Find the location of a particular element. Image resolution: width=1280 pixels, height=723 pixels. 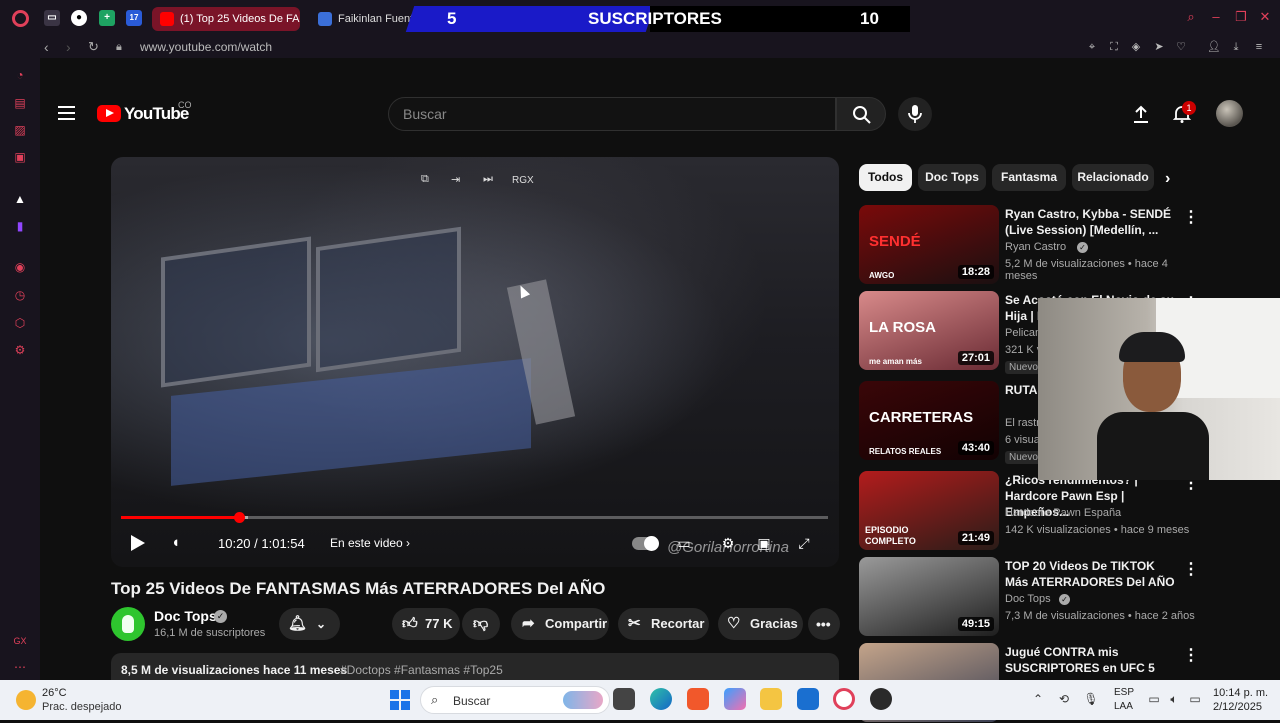

thanks-button: ♡ Gracias is located at coordinates (760, 624).